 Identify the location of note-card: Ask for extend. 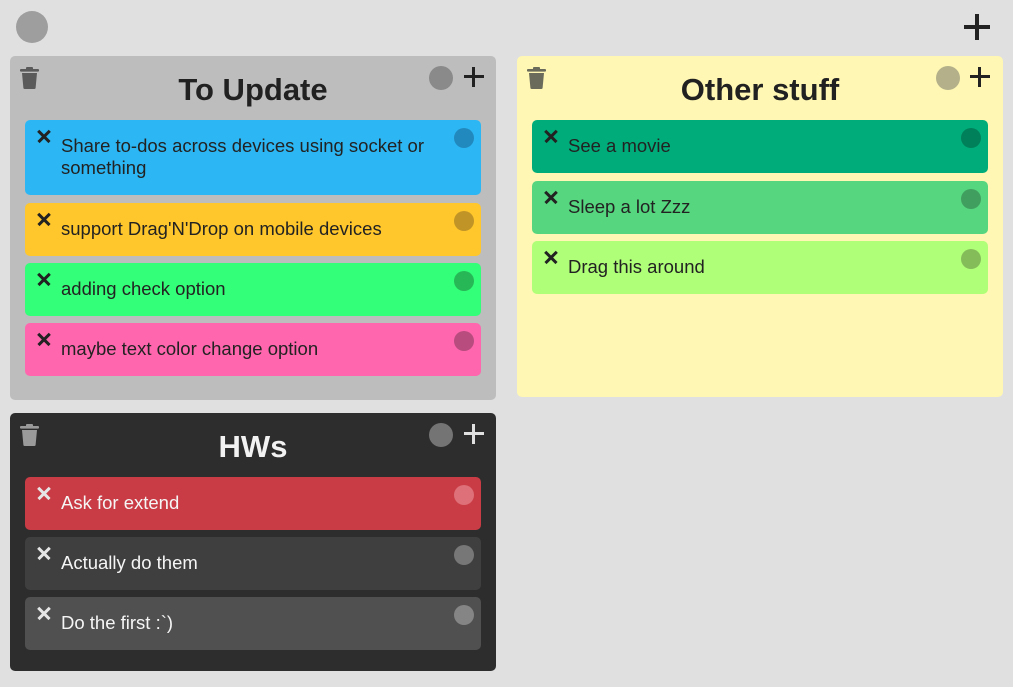
(253, 503).